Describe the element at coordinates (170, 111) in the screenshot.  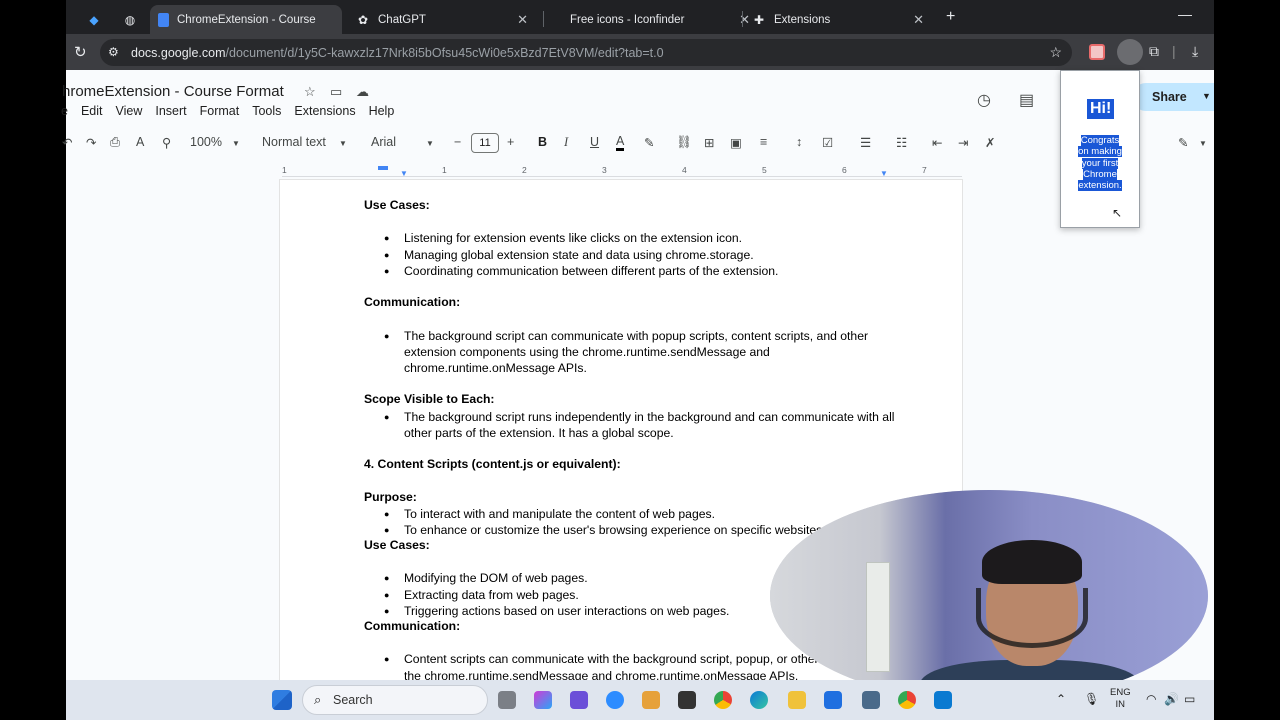
I see `menu-insert: Insert` at that location.